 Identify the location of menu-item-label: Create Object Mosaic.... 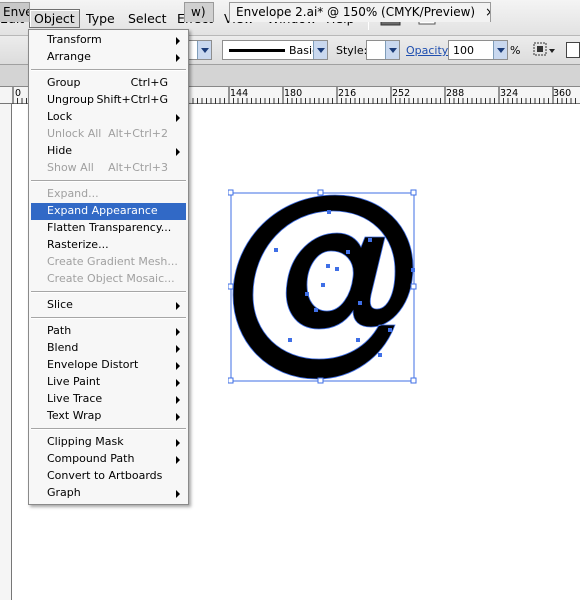
(111, 278).